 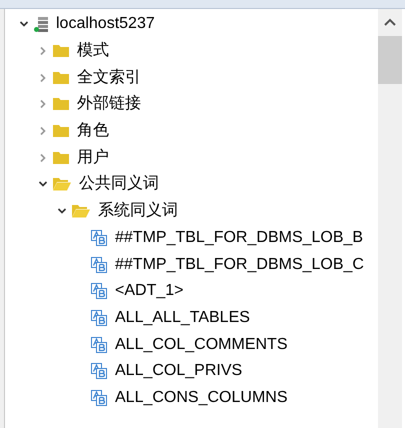 I want to click on scrollbar, so click(x=390, y=218).